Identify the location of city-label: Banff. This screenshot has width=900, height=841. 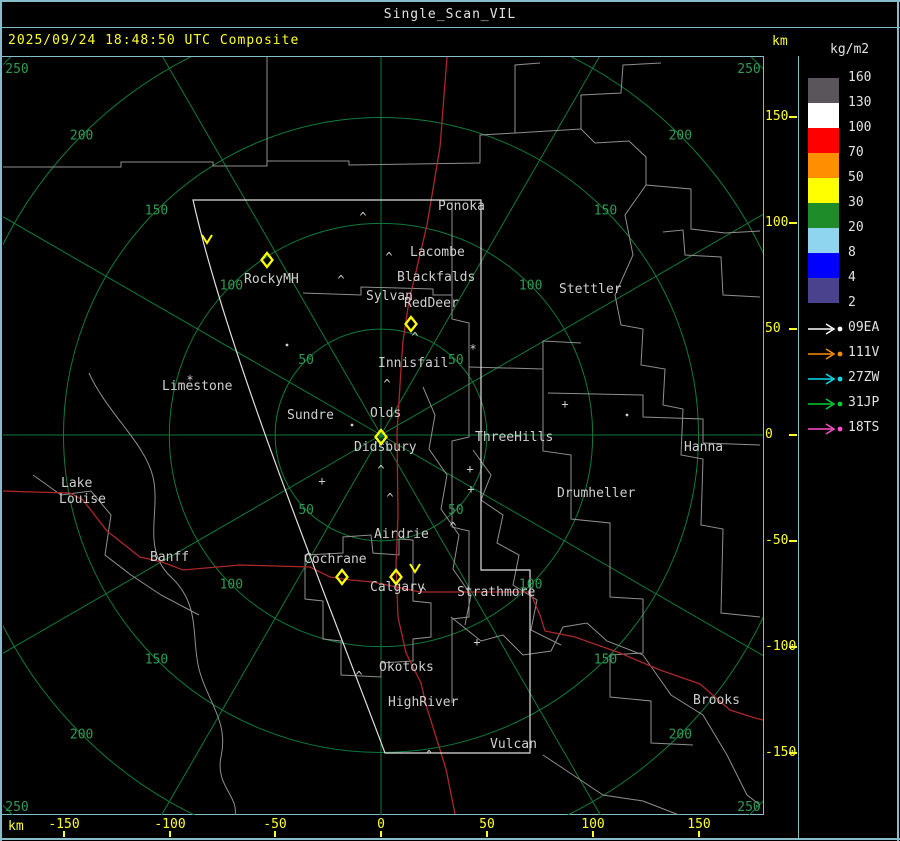
(169, 557).